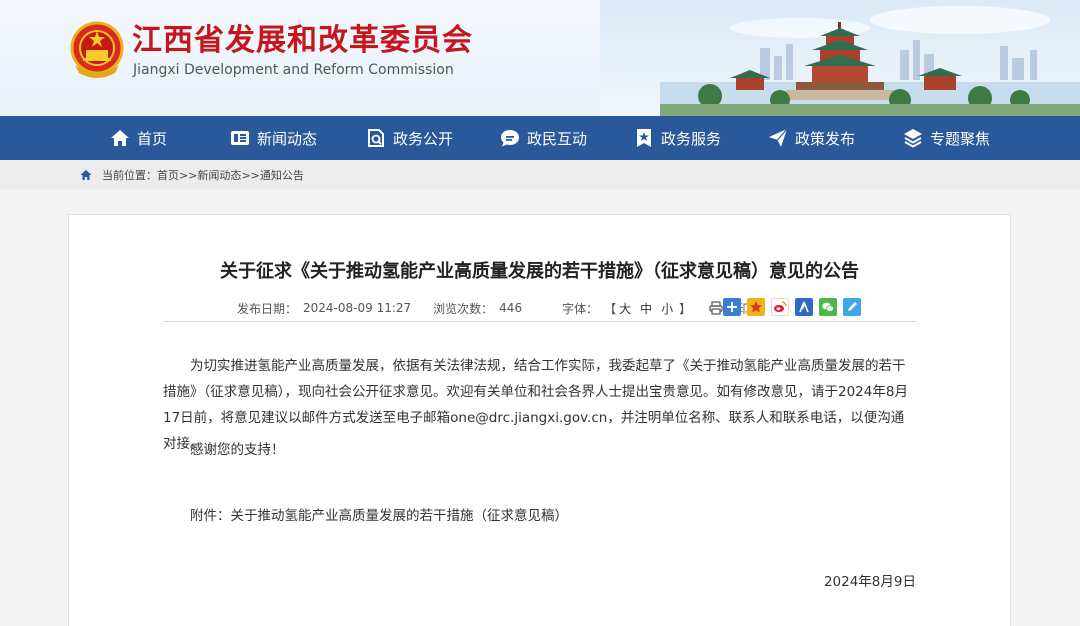 Image resolution: width=1080 pixels, height=626 pixels. What do you see at coordinates (540, 175) in the screenshot?
I see `breadcrumb-bar: 当前位置： 首页 >> 新闻动态 >> 通知公告` at bounding box center [540, 175].